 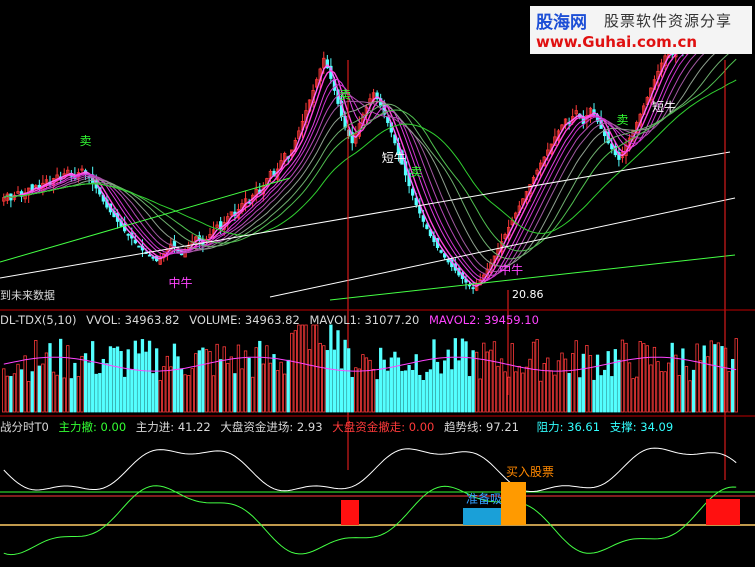 I want to click on mavol2-value: MAVOL2: 39459.10, so click(x=484, y=320).